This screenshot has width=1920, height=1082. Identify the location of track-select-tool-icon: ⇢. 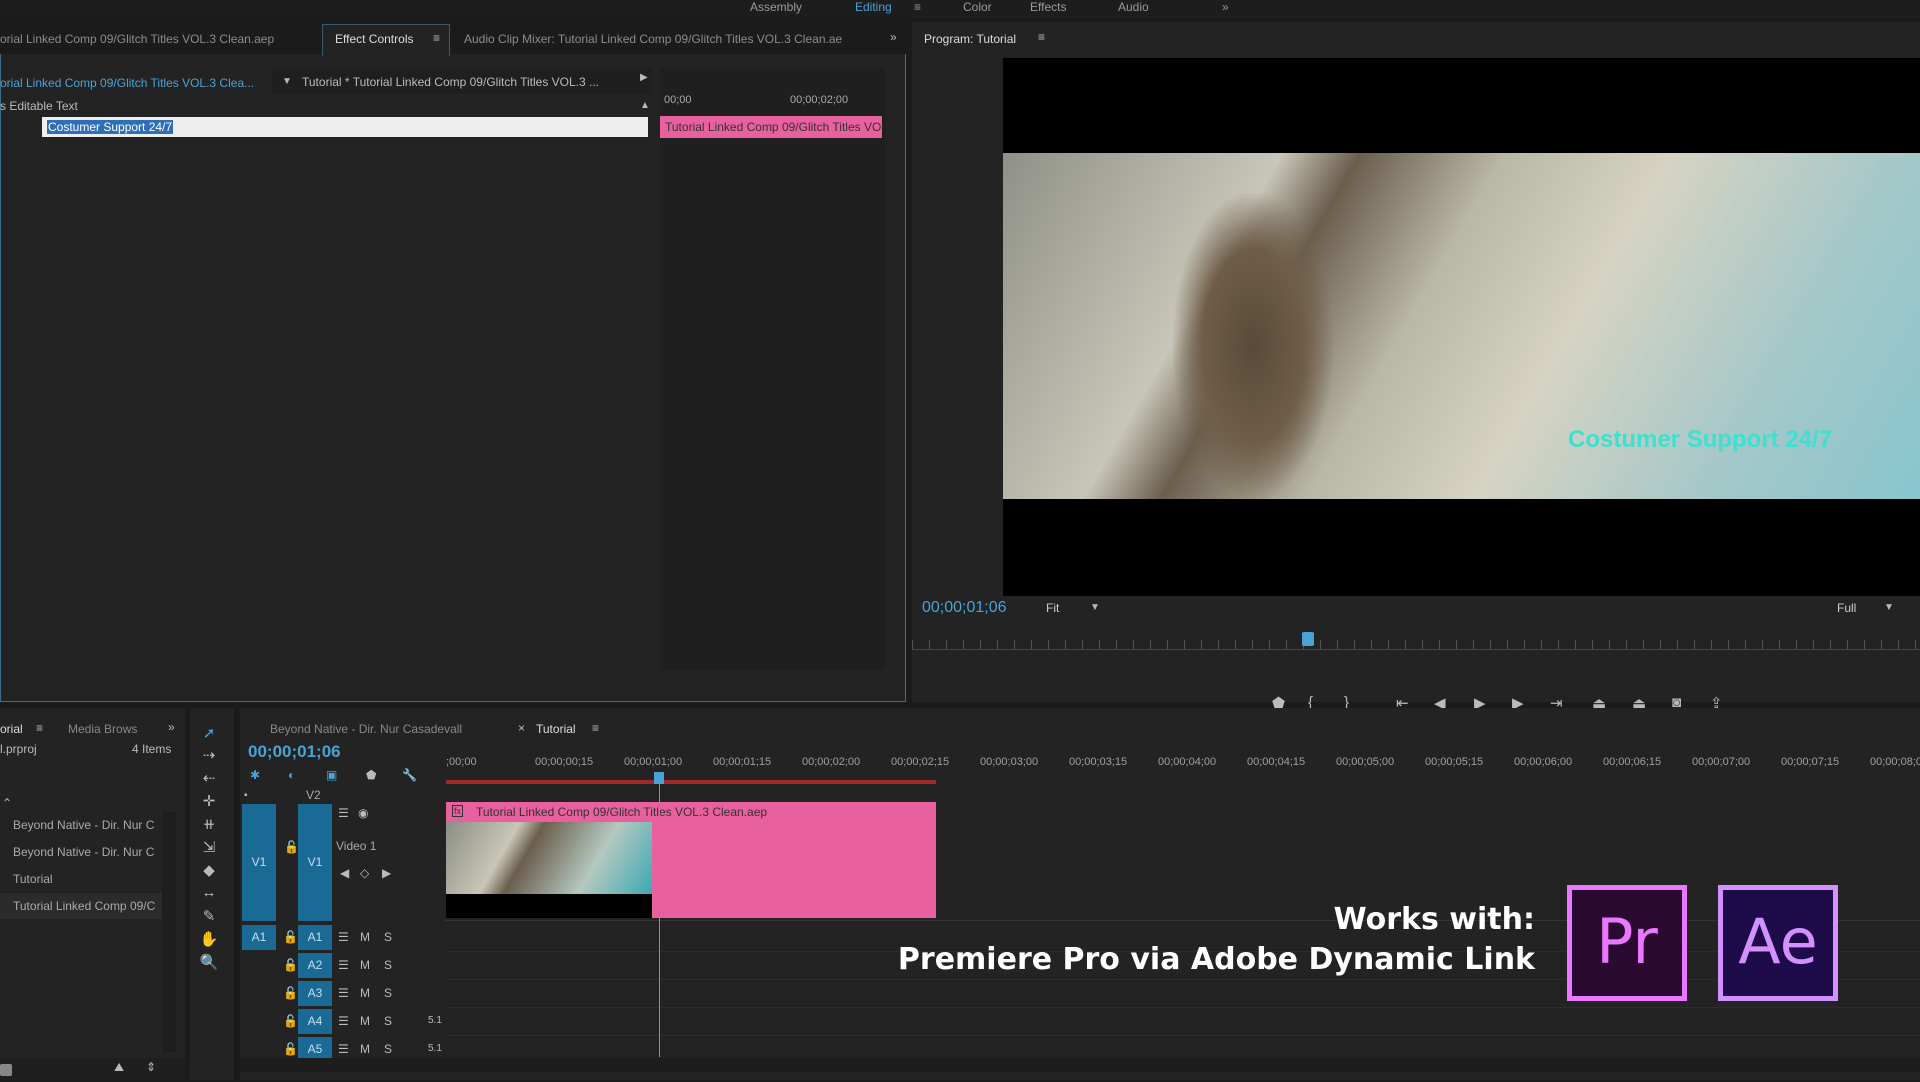
(209, 755).